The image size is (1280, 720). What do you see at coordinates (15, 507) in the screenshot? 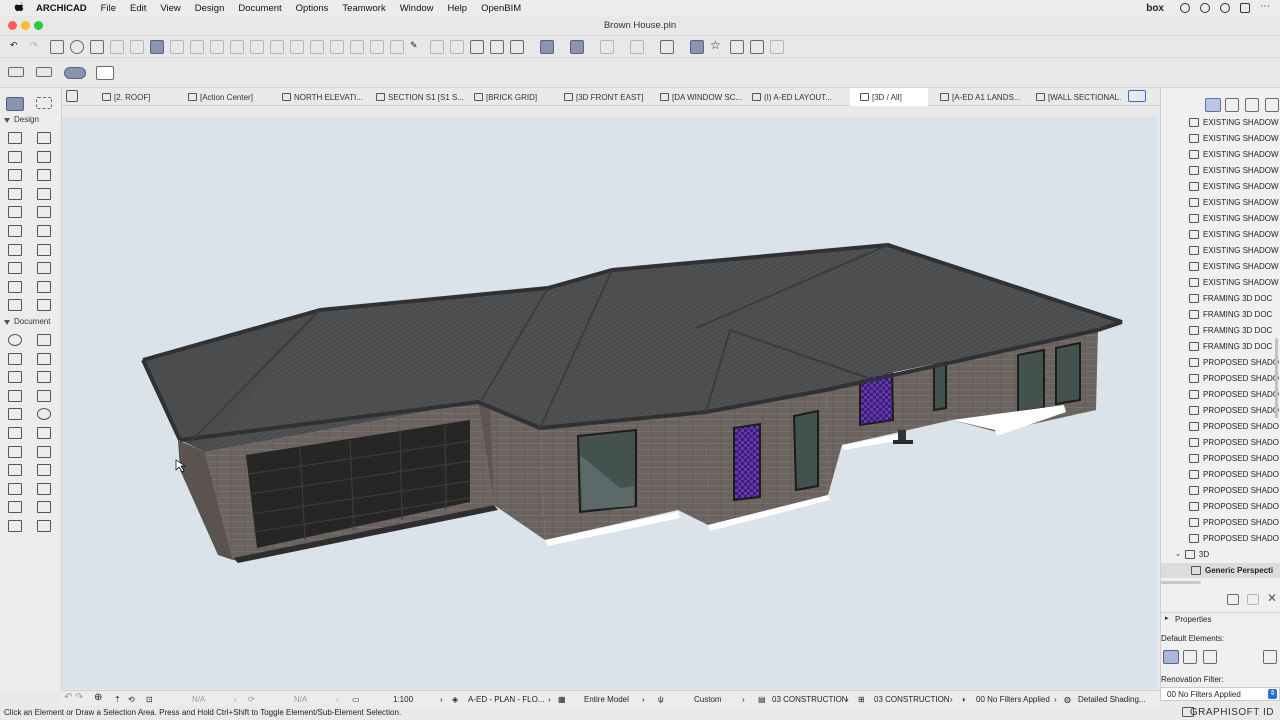
I see `camera-tool-icon` at bounding box center [15, 507].